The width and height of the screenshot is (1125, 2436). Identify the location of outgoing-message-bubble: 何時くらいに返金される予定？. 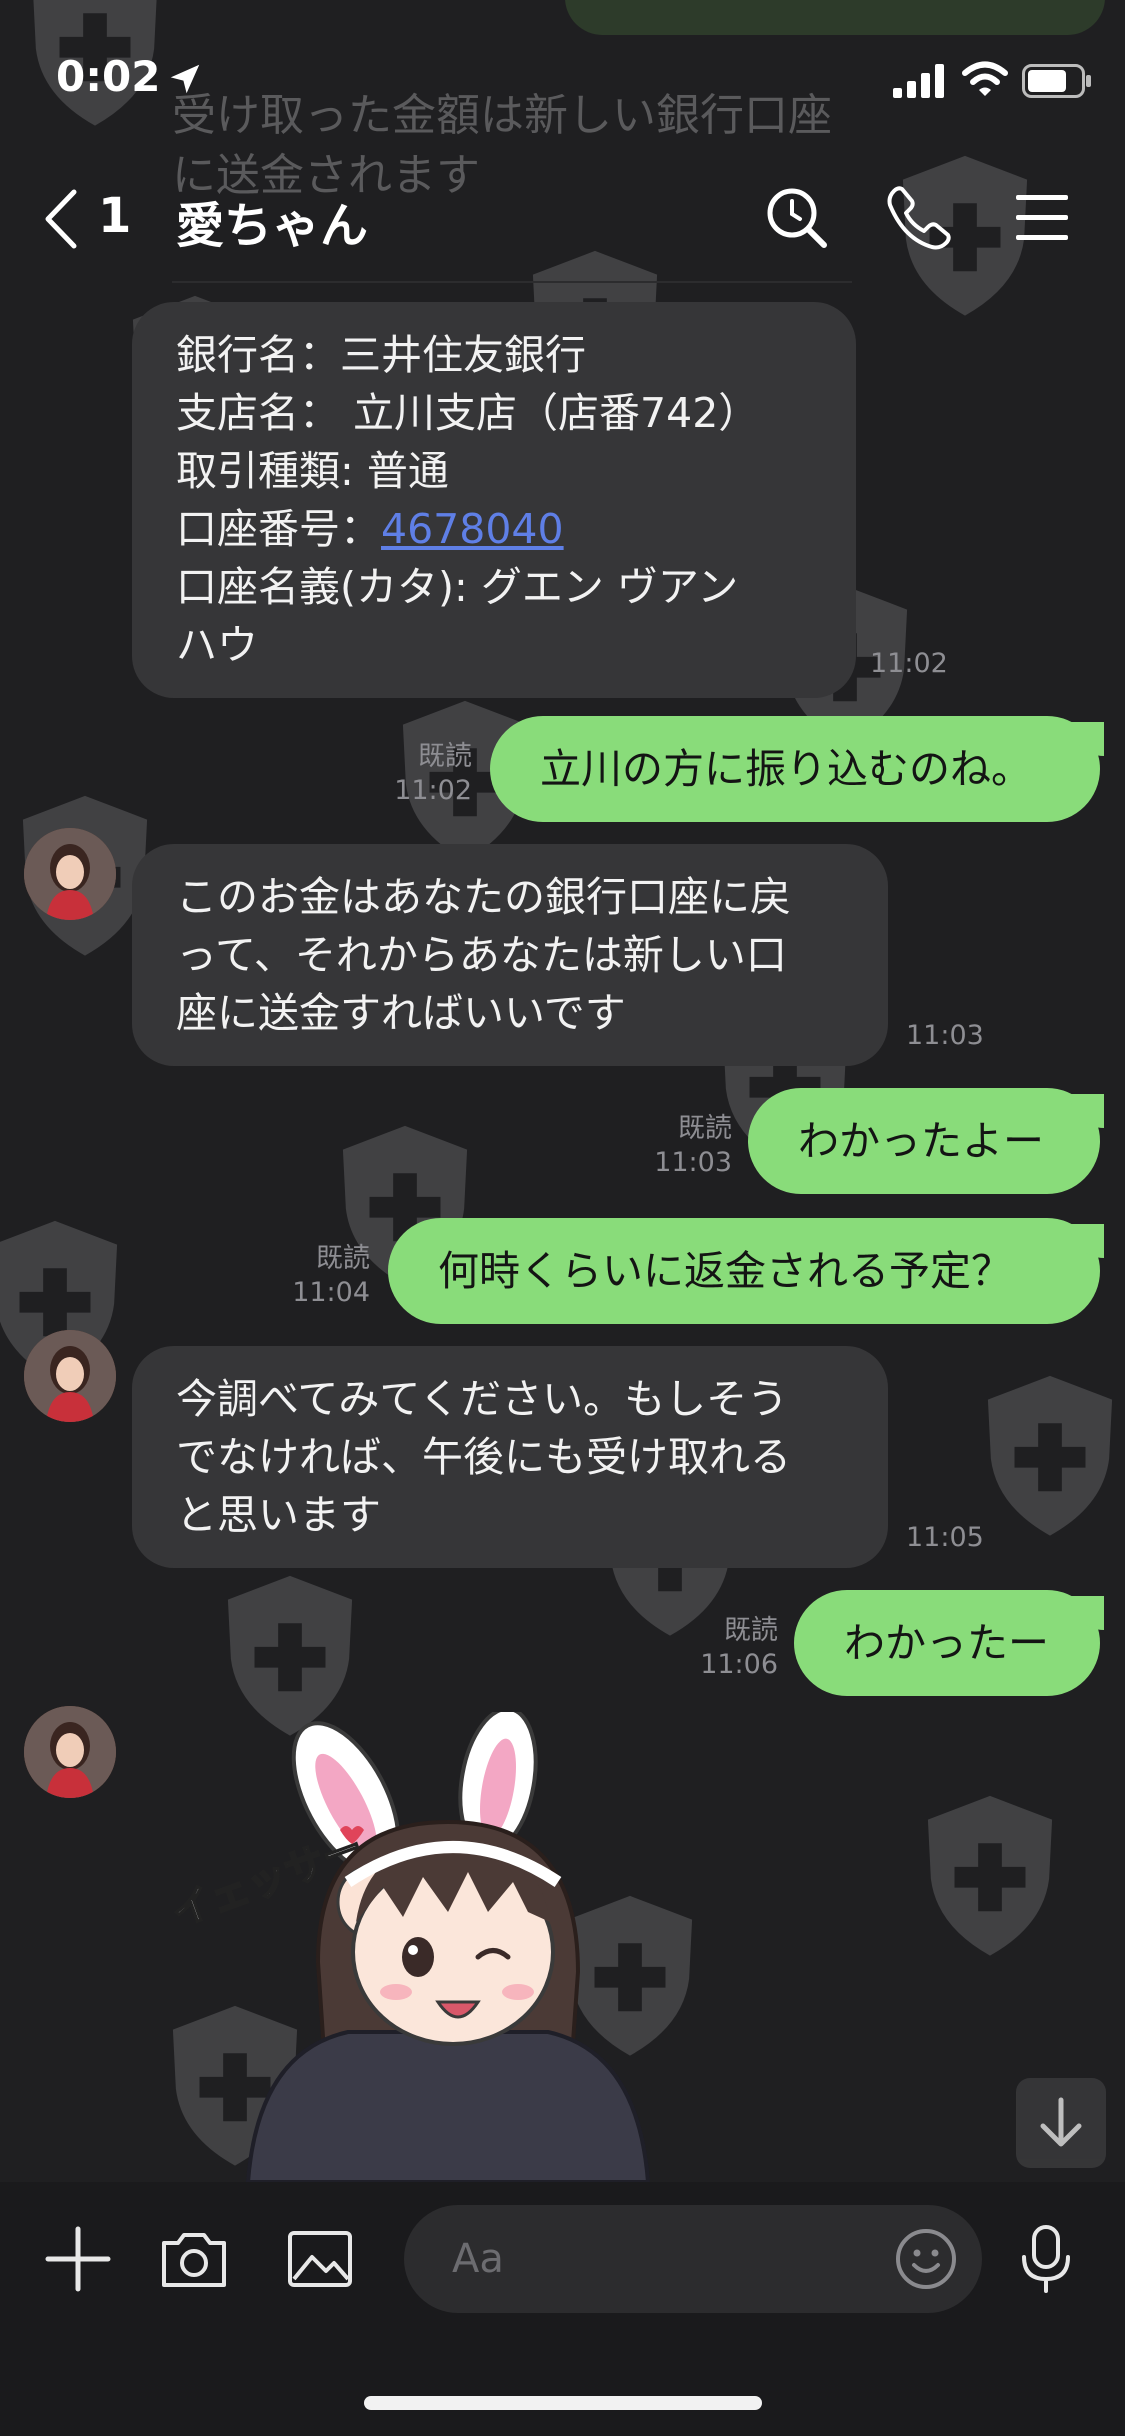
(746, 1271).